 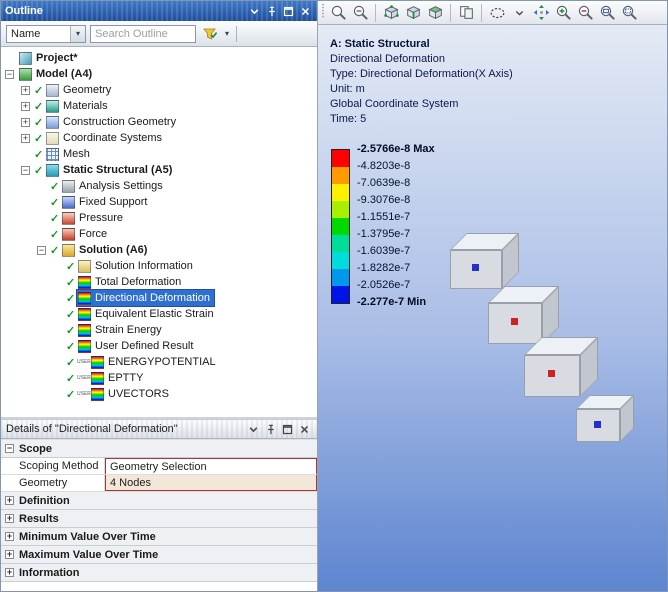 I want to click on tree-item-content: Construction Geometry, so click(x=112, y=122).